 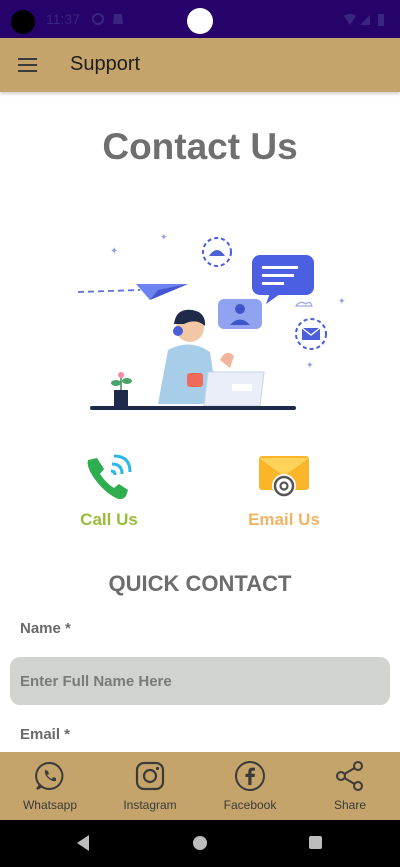 I want to click on app-bar: Support, so click(x=200, y=65).